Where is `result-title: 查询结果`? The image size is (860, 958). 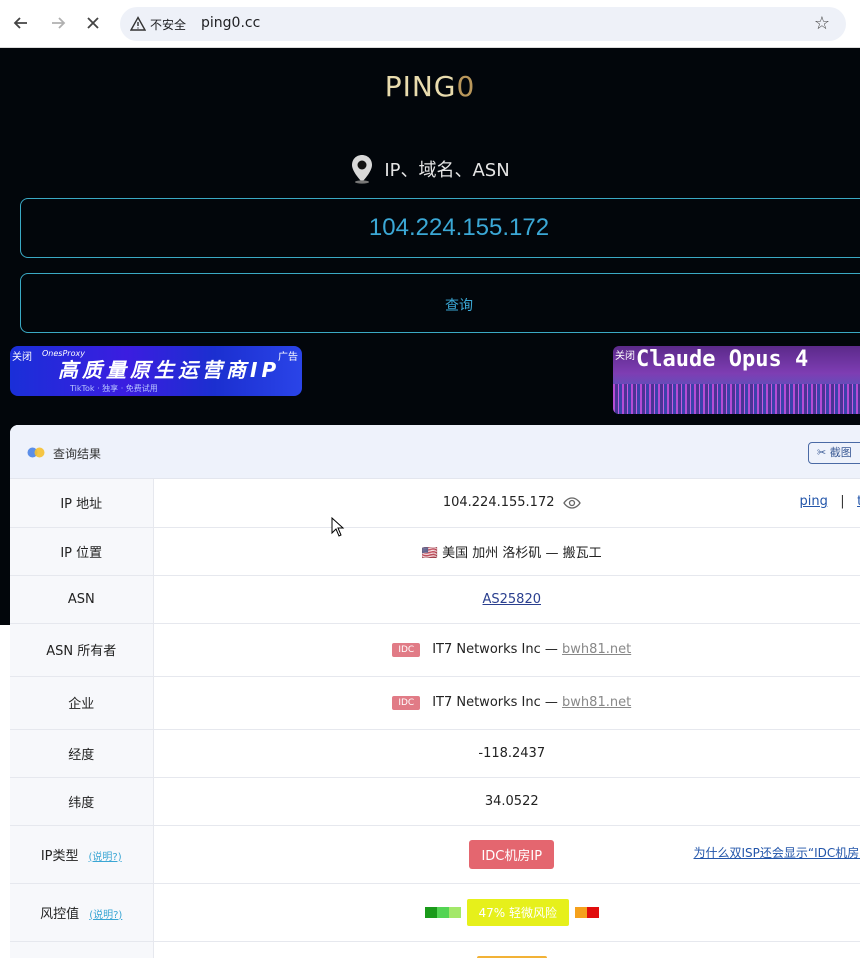
result-title: 查询结果 is located at coordinates (77, 454).